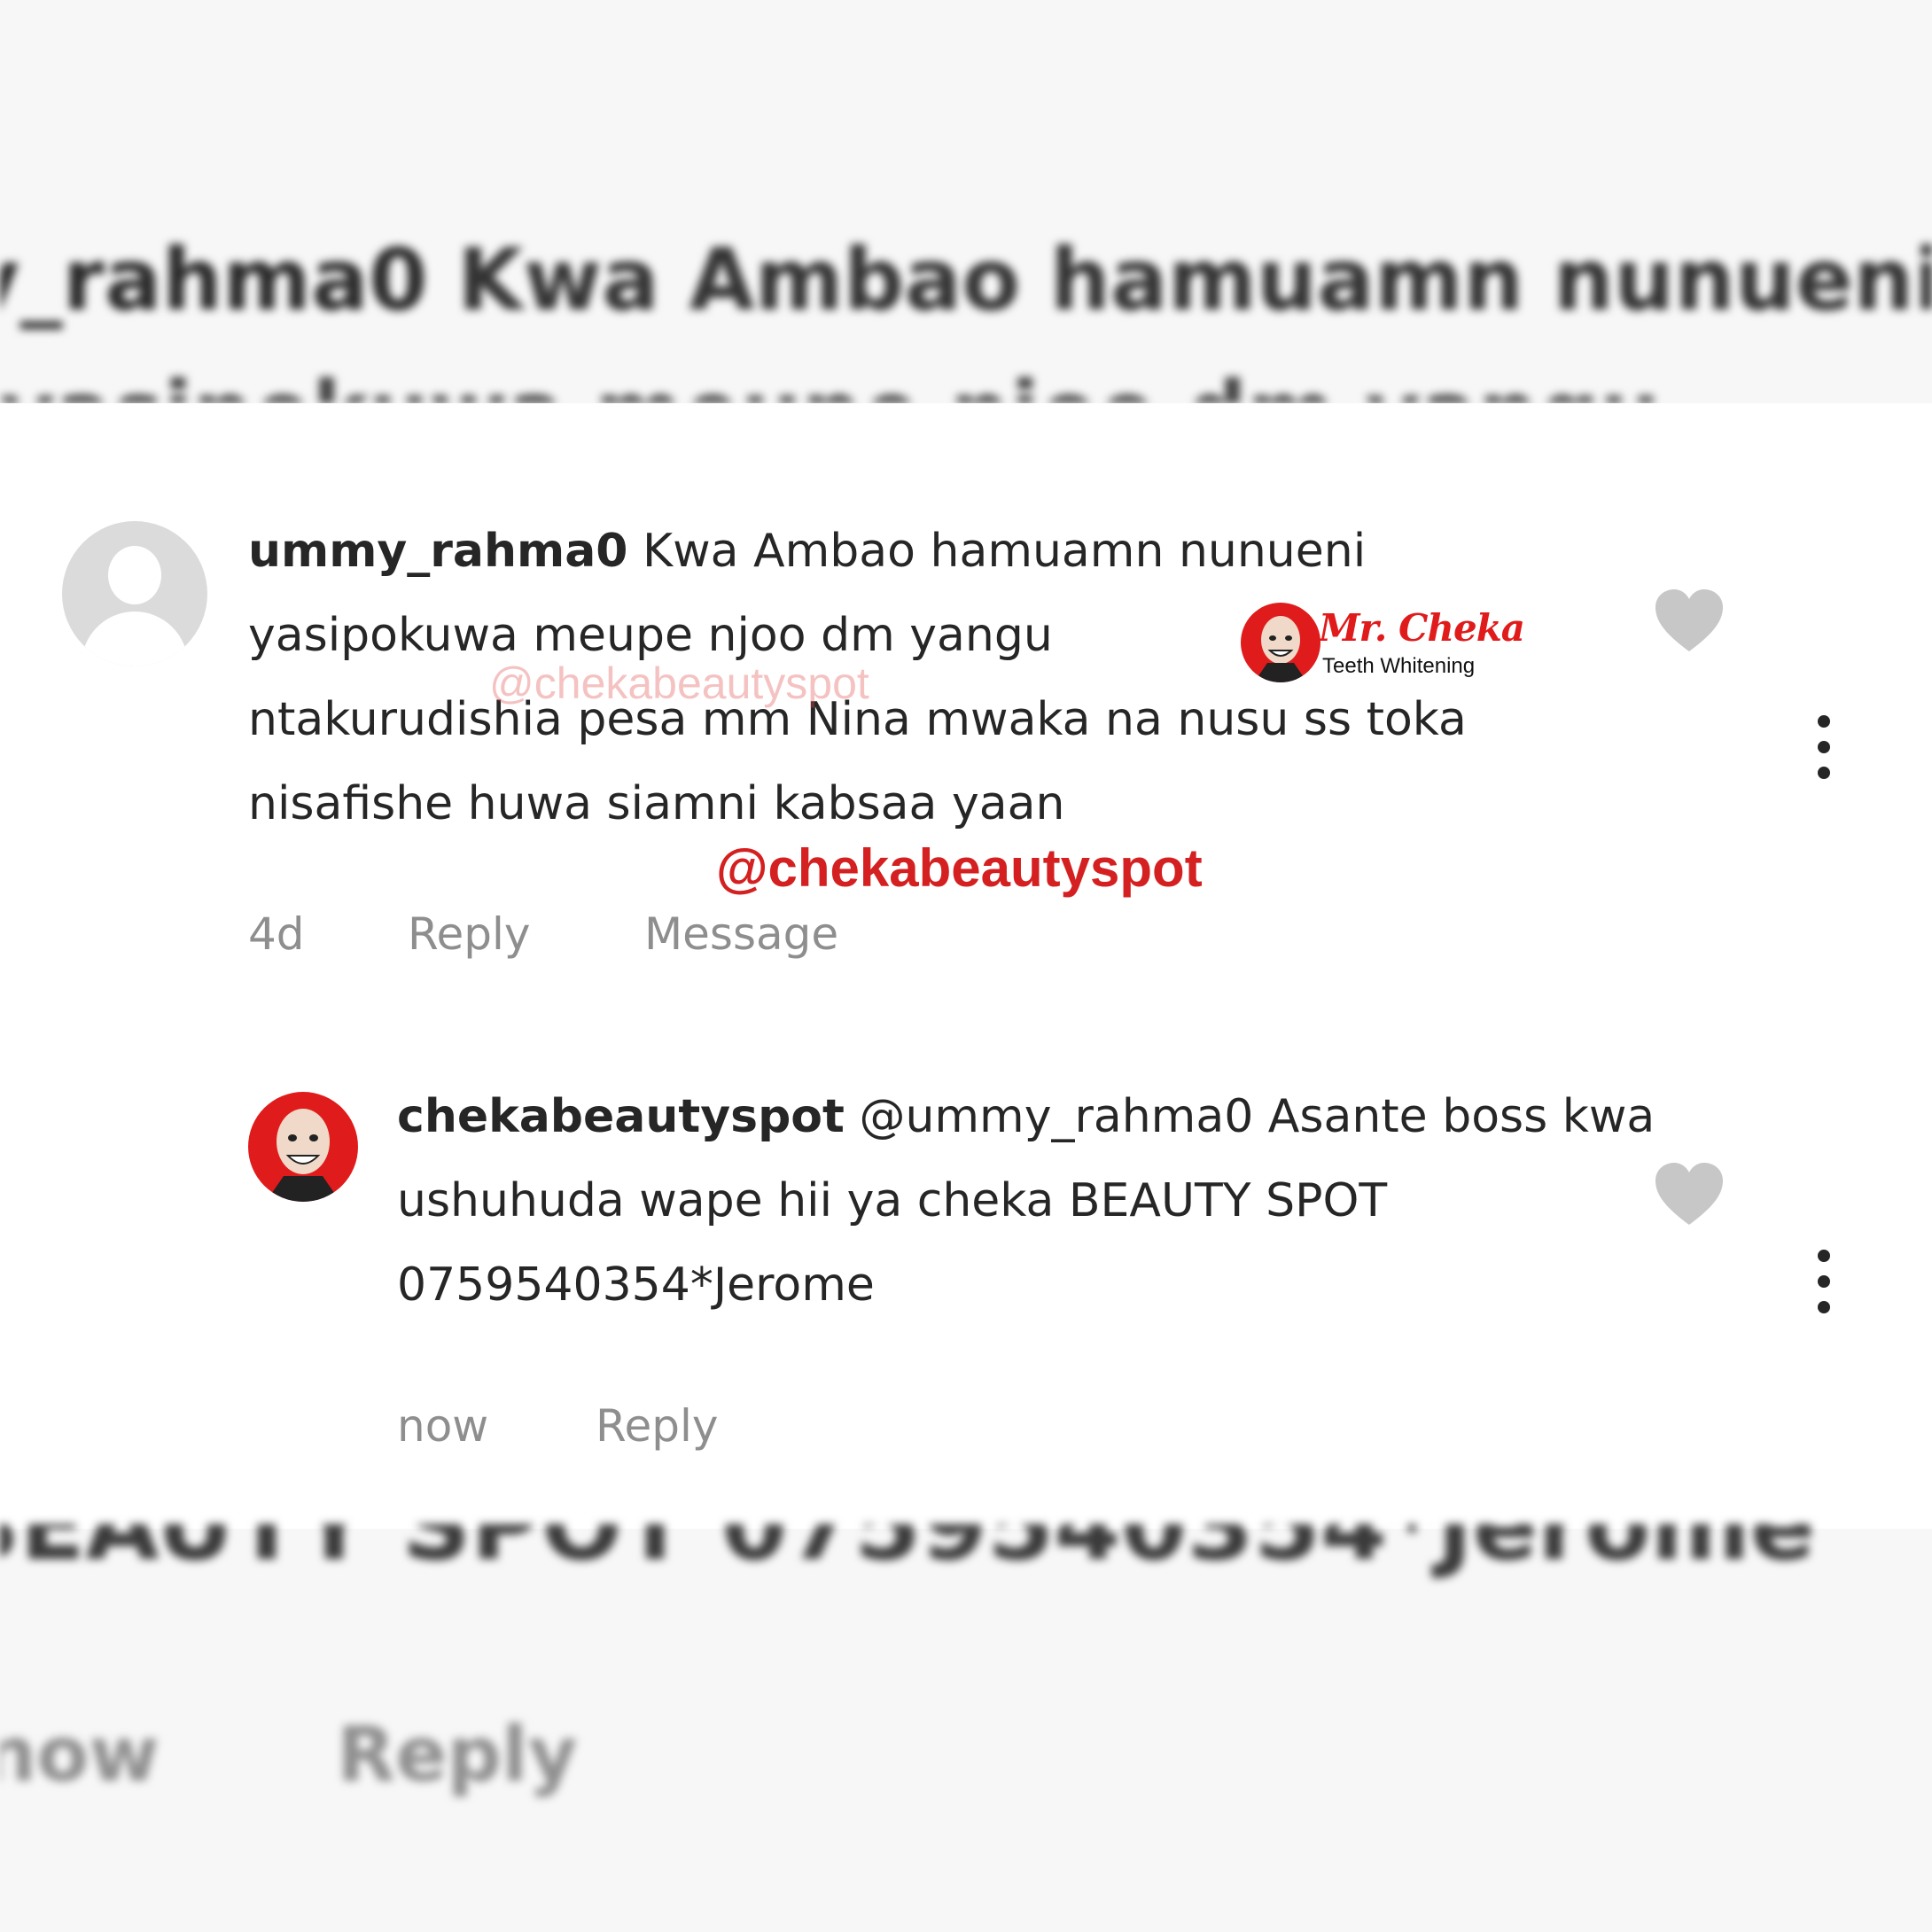  Describe the element at coordinates (443, 1426) in the screenshot. I see `comment-time: now` at that location.